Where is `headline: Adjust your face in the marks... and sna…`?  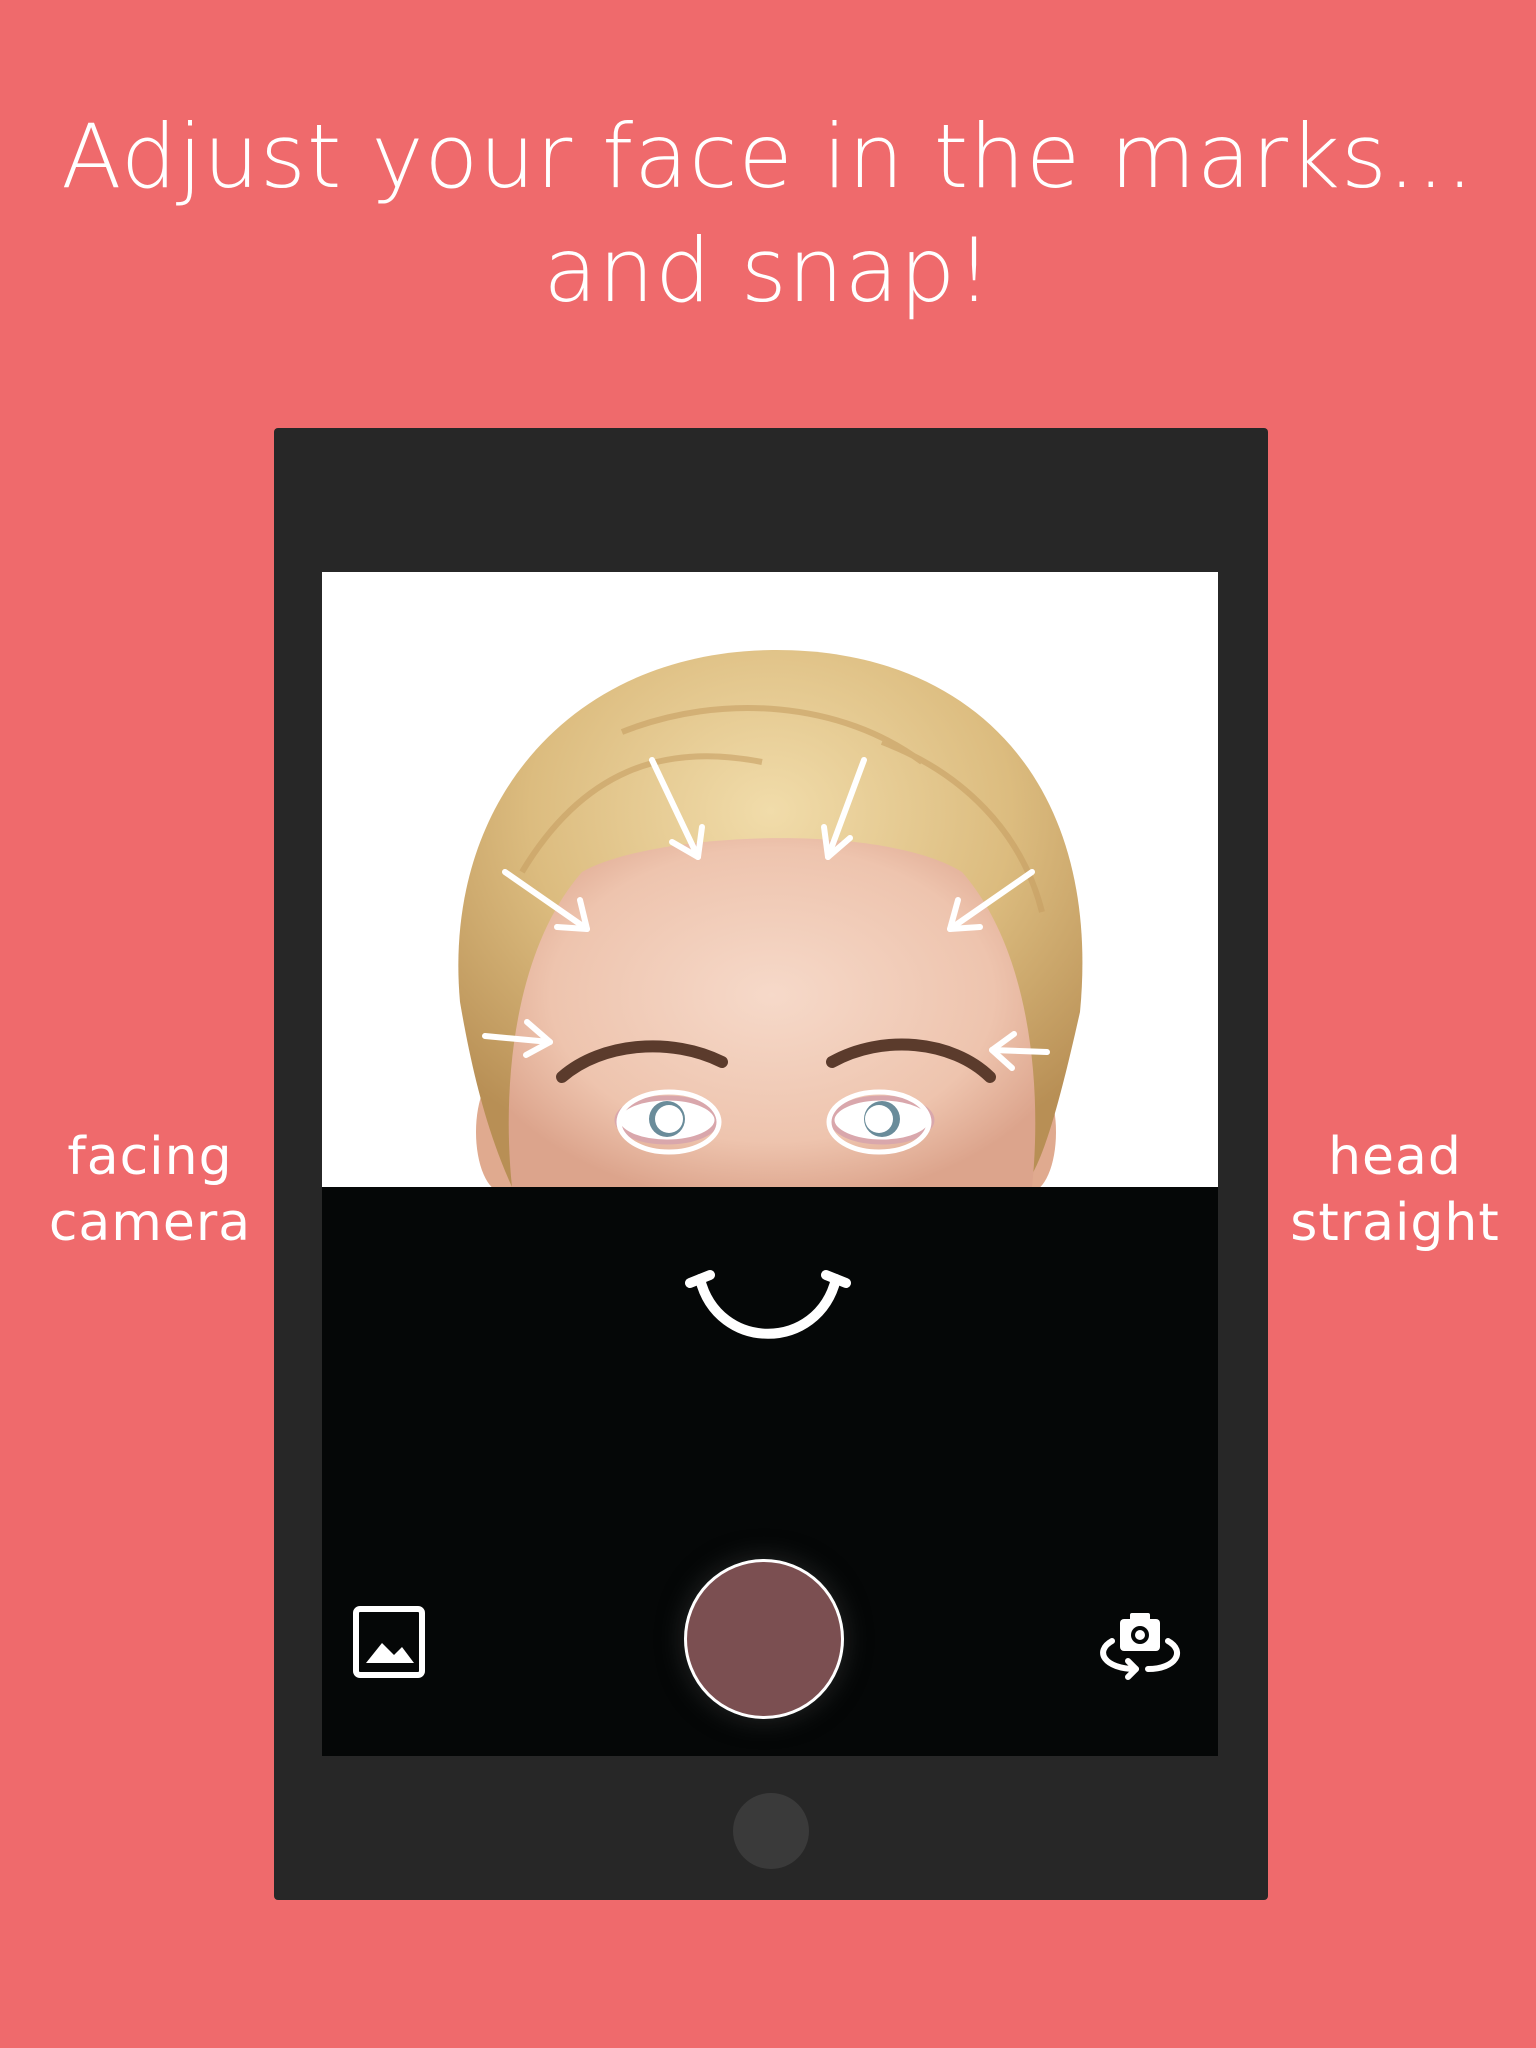
headline: Adjust your face in the marks... and sna… is located at coordinates (768, 214).